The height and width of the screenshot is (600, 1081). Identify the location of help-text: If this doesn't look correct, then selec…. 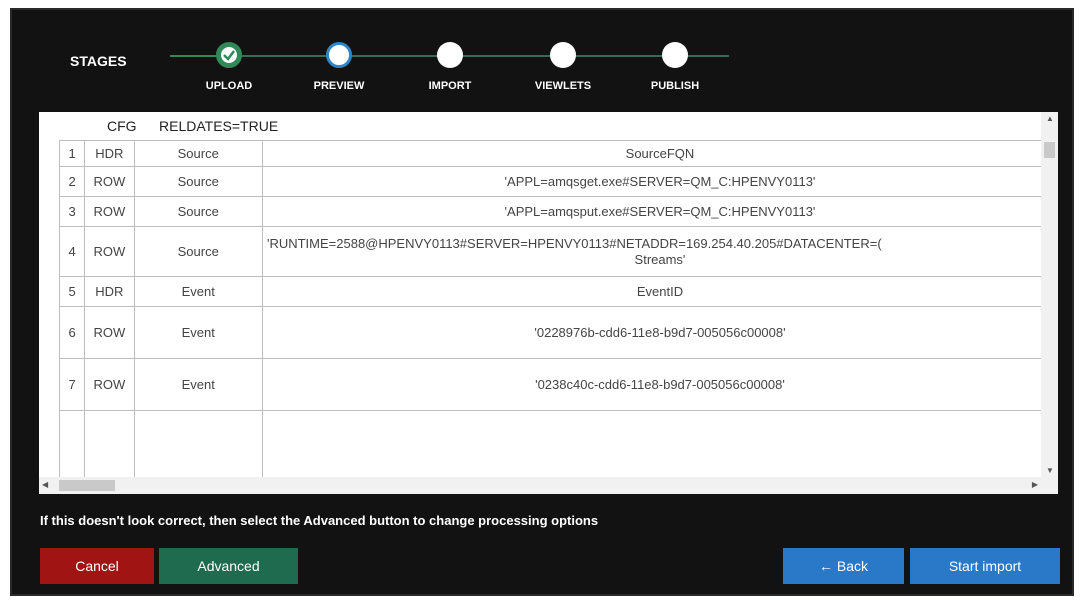
(319, 520).